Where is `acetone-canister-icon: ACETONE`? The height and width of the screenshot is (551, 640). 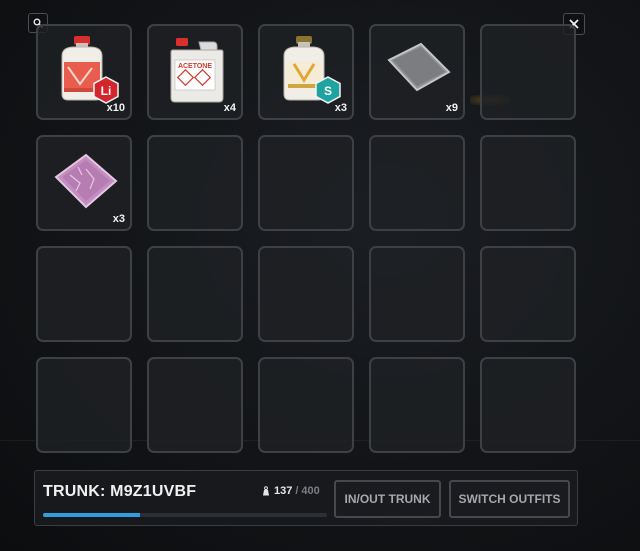
acetone-canister-icon: ACETONE is located at coordinates (197, 70).